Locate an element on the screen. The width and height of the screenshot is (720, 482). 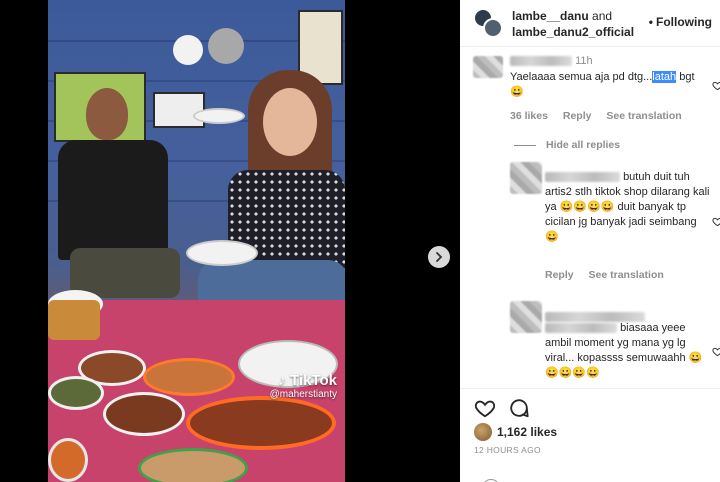
tiktok-logo-icon: ♪ is located at coordinates (284, 380).